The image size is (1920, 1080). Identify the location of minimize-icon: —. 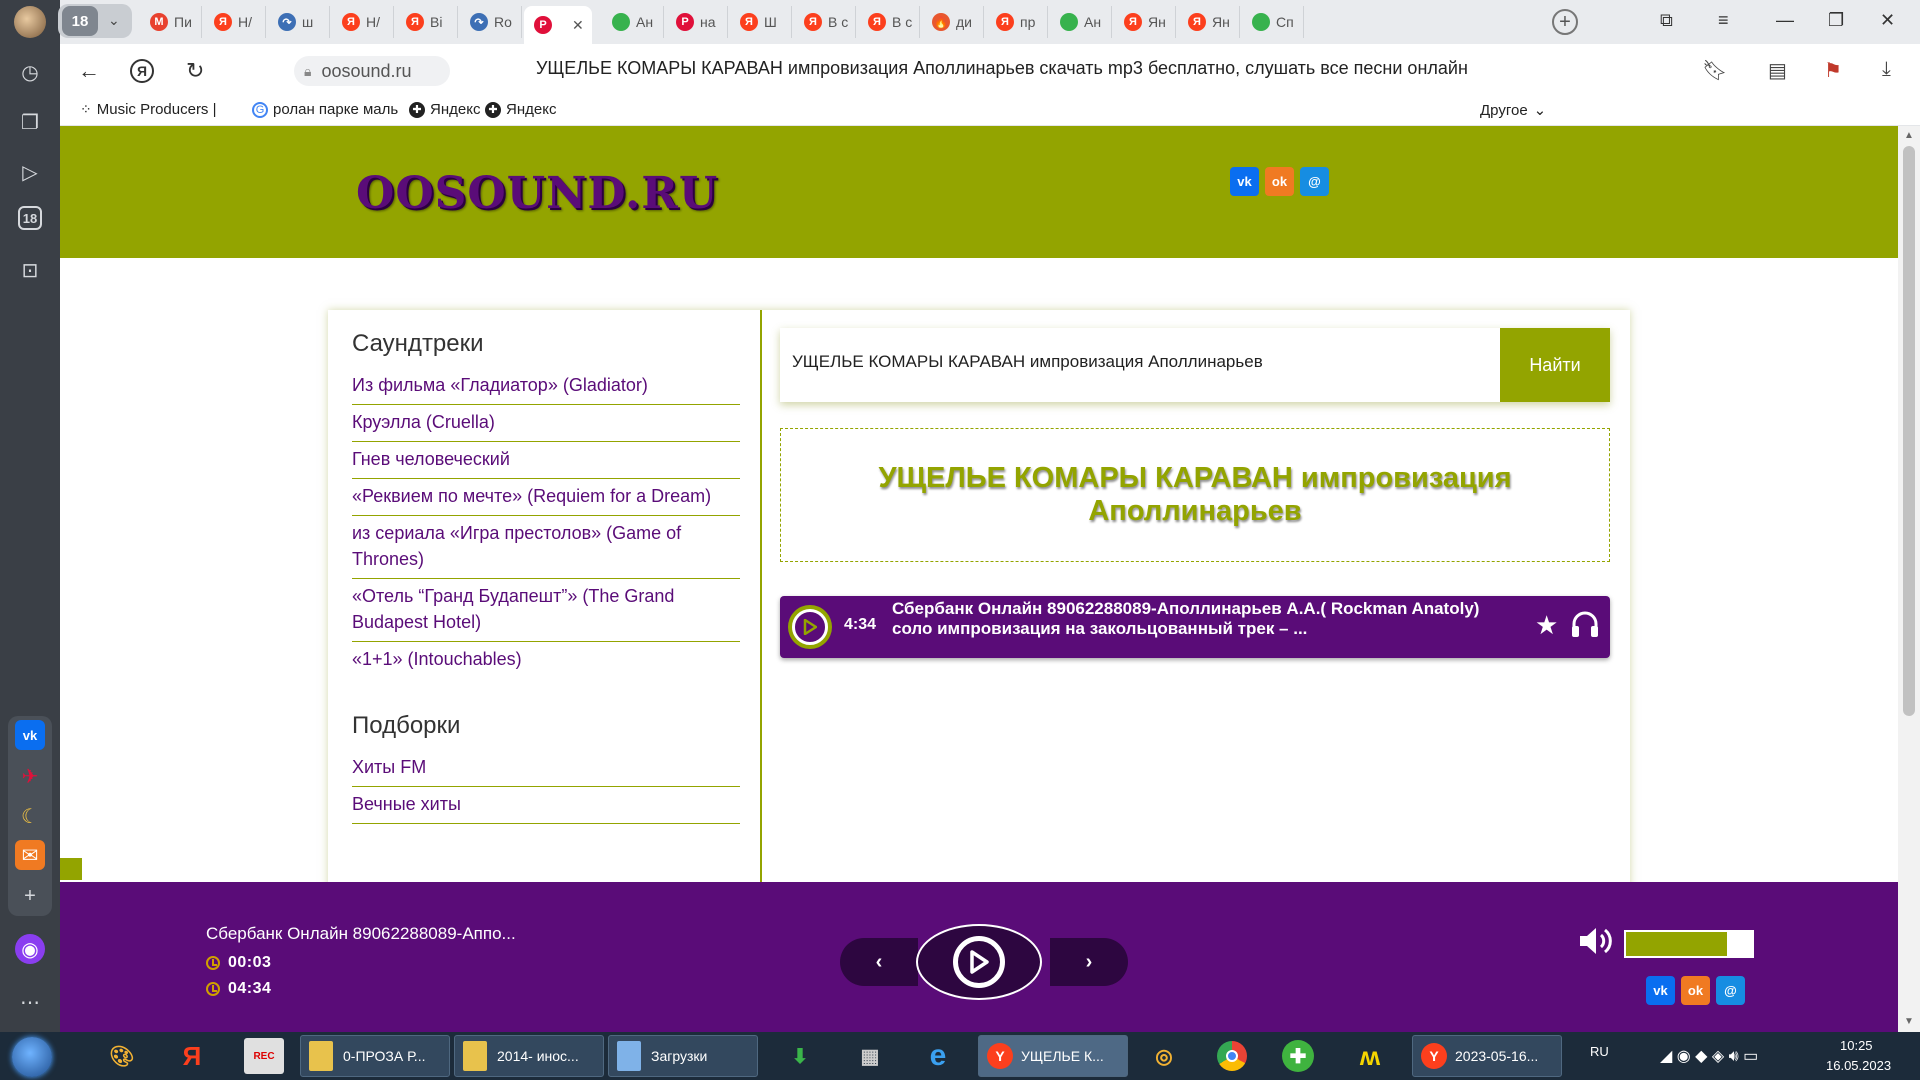
(1785, 20).